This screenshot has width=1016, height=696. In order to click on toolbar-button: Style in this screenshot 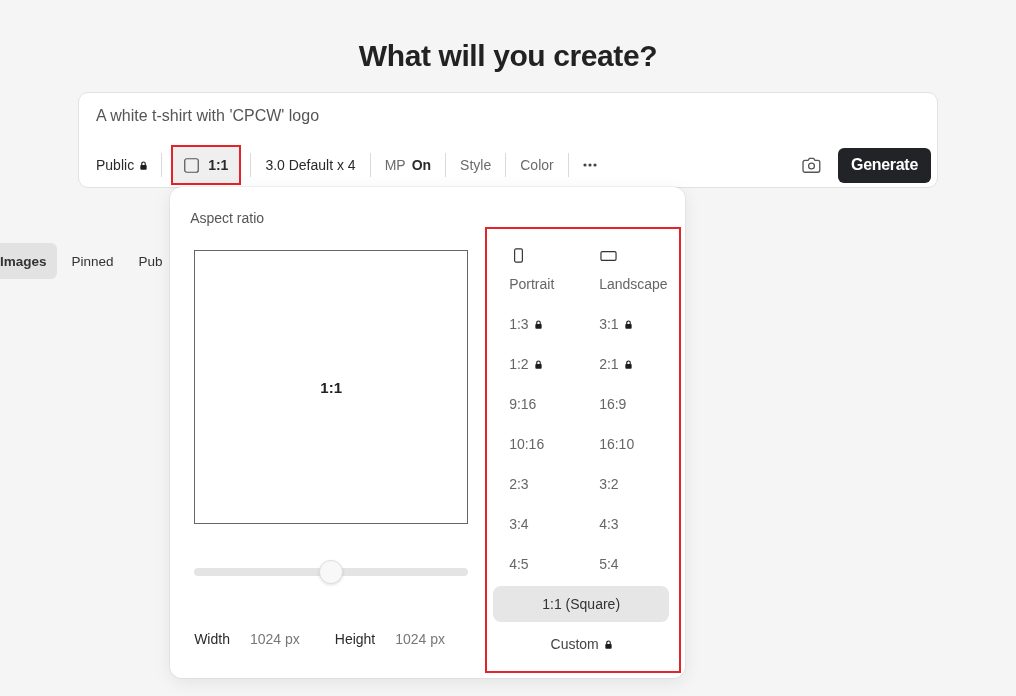, I will do `click(476, 165)`.